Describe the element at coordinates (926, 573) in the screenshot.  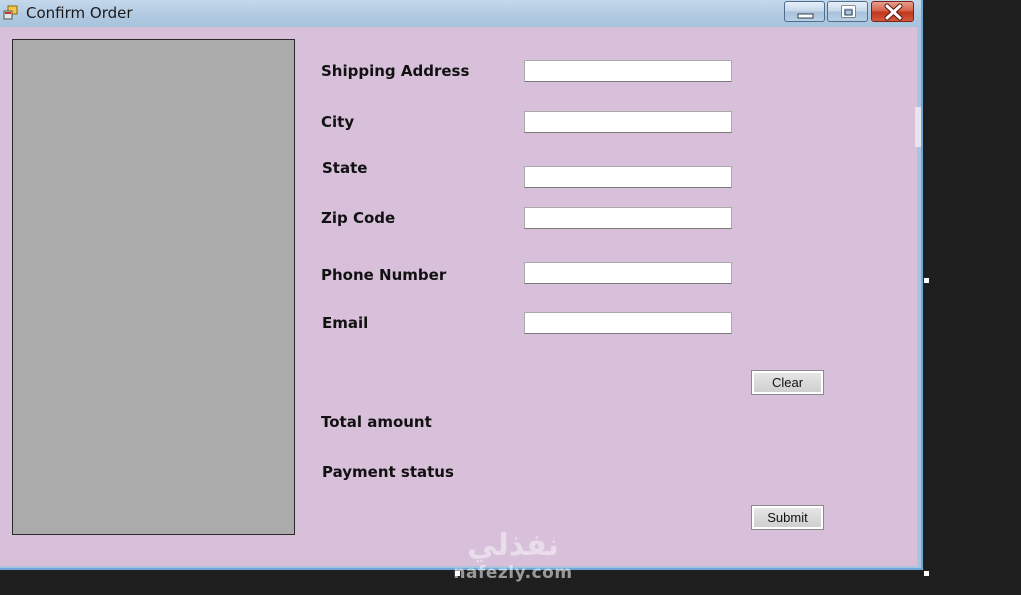
I see `resize-handle-corner` at that location.